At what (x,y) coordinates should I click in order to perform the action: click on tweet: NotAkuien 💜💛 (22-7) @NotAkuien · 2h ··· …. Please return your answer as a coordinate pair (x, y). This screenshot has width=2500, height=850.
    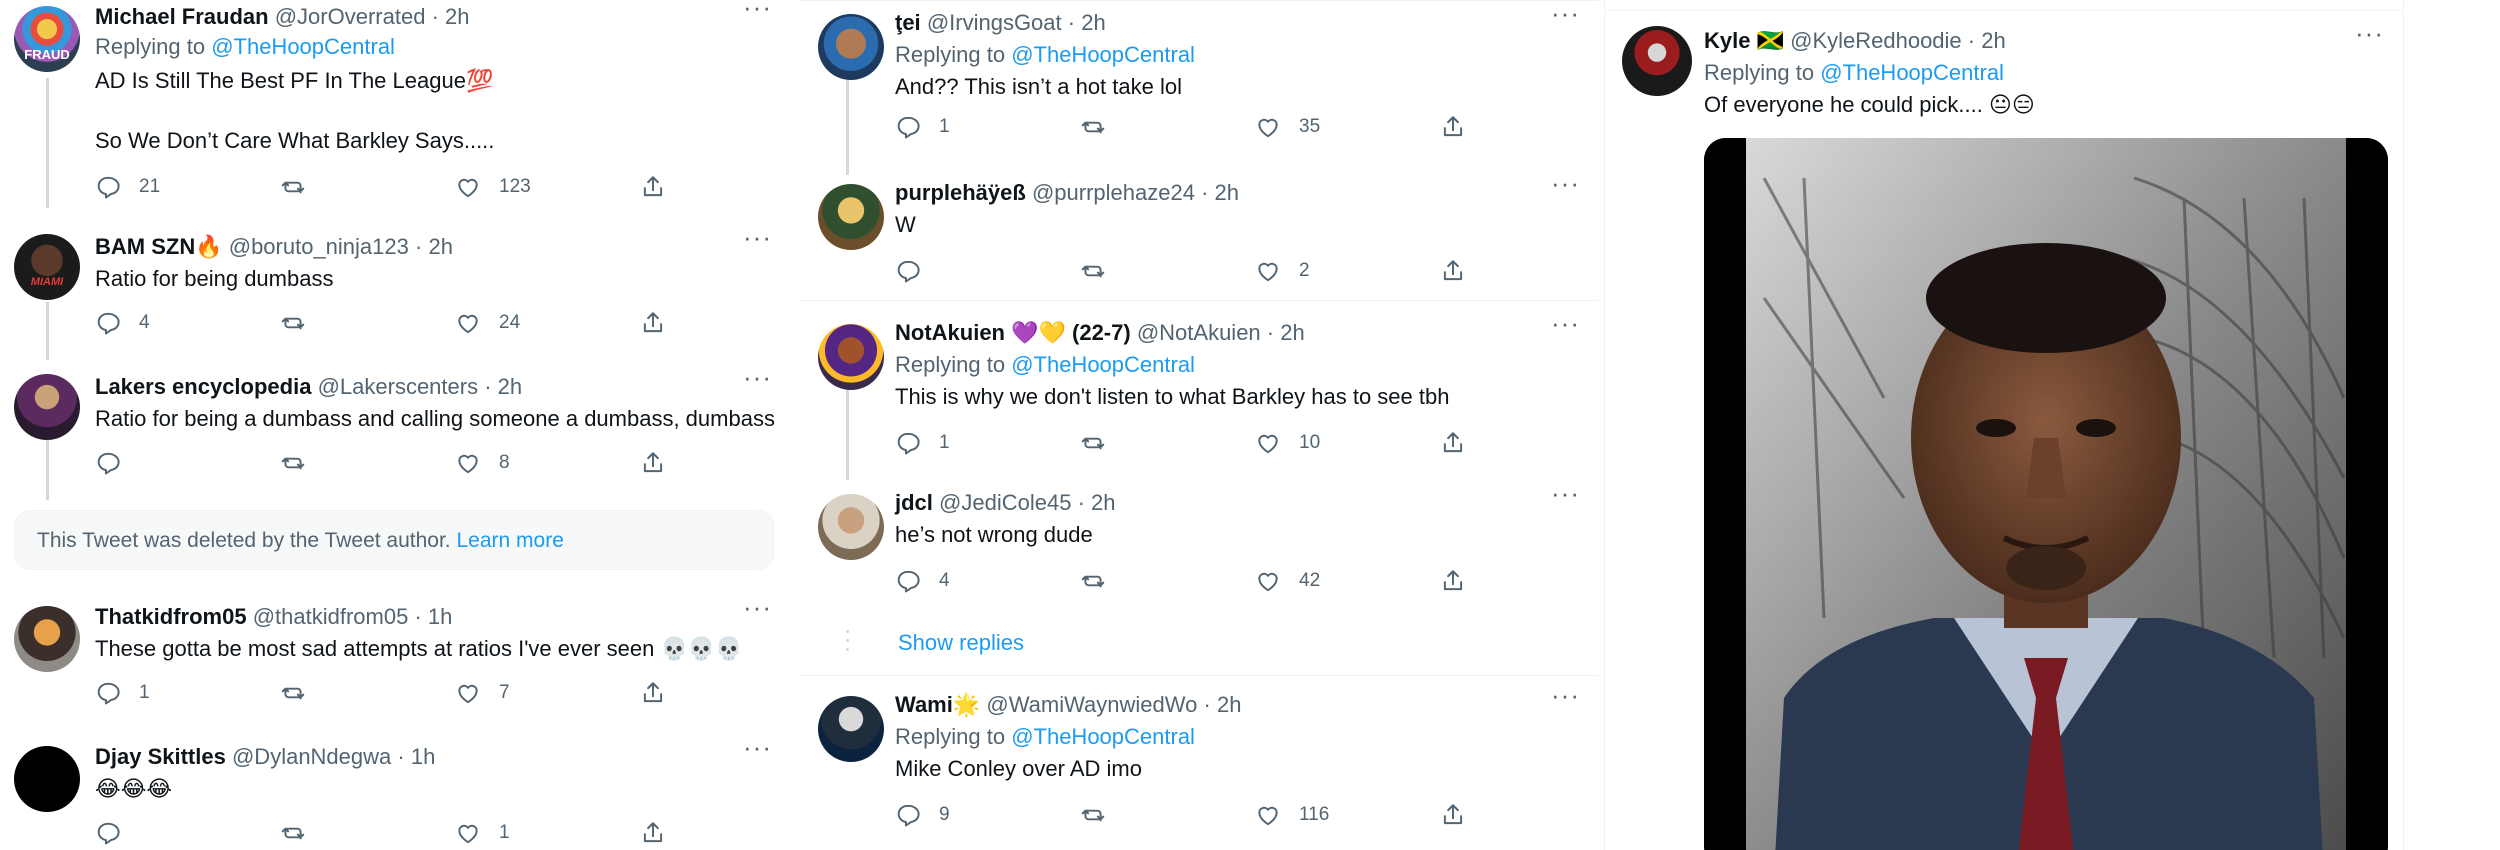
    Looking at the image, I should click on (1199, 388).